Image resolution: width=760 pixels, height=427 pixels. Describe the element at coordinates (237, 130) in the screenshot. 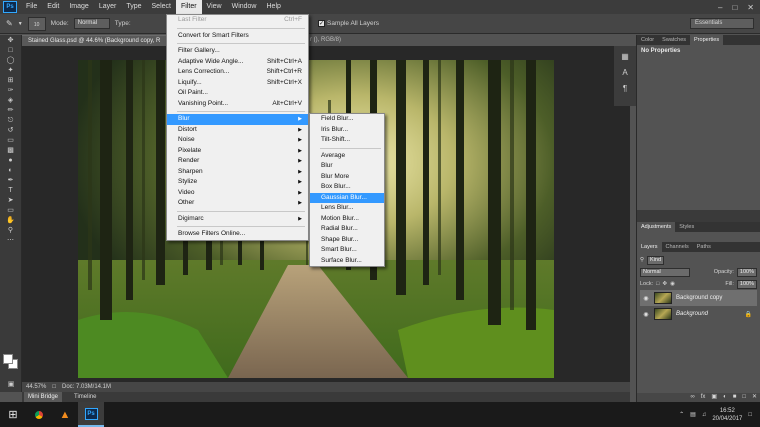

I see `menu-item-distort: Distort ▶` at that location.